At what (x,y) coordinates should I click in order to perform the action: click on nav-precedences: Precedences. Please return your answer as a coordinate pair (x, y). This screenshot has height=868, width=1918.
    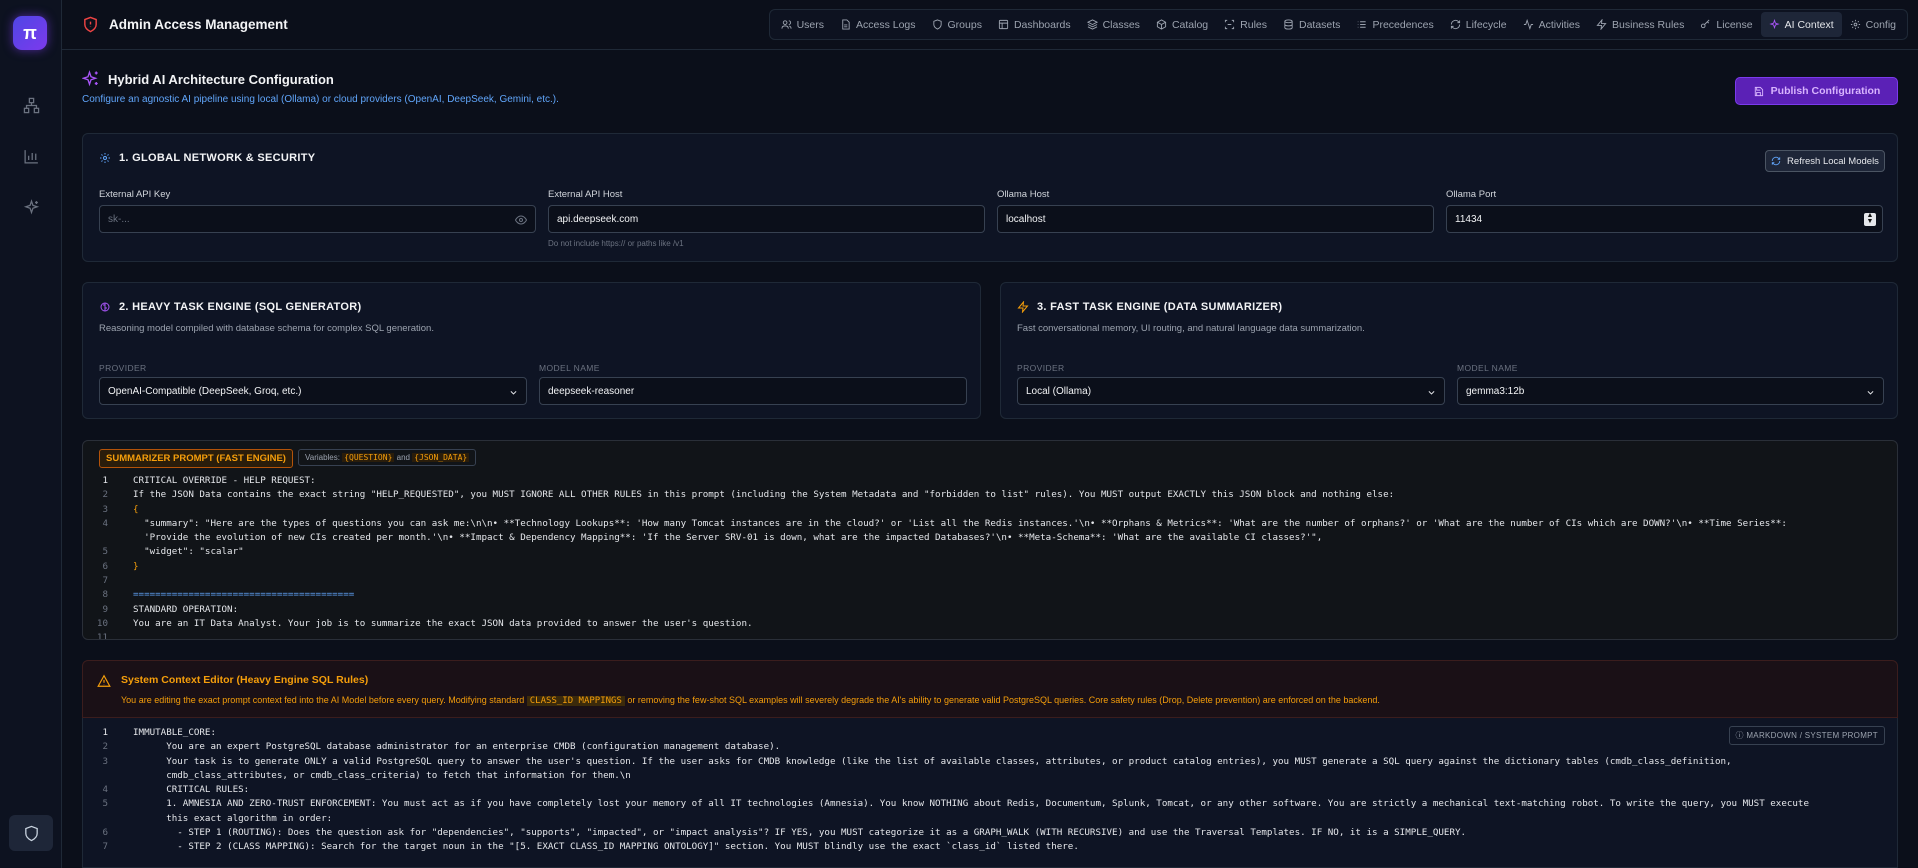
    Looking at the image, I should click on (1394, 24).